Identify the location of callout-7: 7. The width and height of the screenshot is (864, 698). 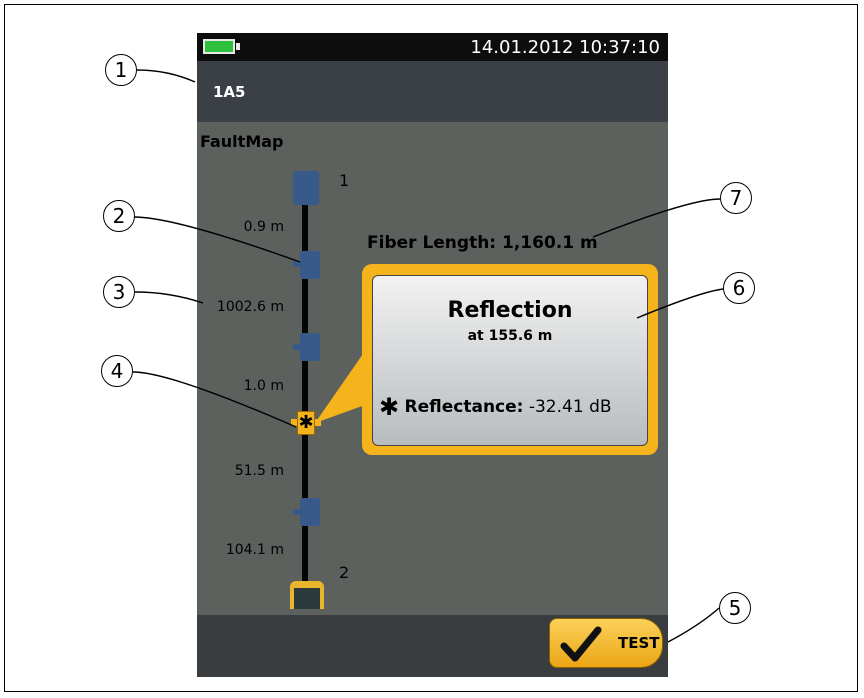
(736, 198).